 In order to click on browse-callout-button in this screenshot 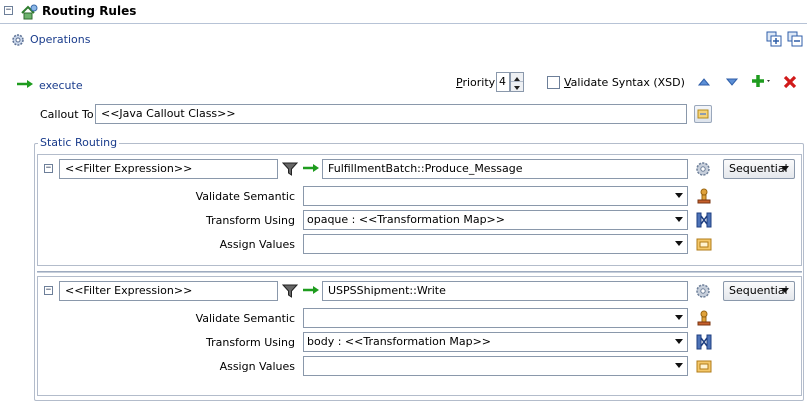, I will do `click(703, 114)`.